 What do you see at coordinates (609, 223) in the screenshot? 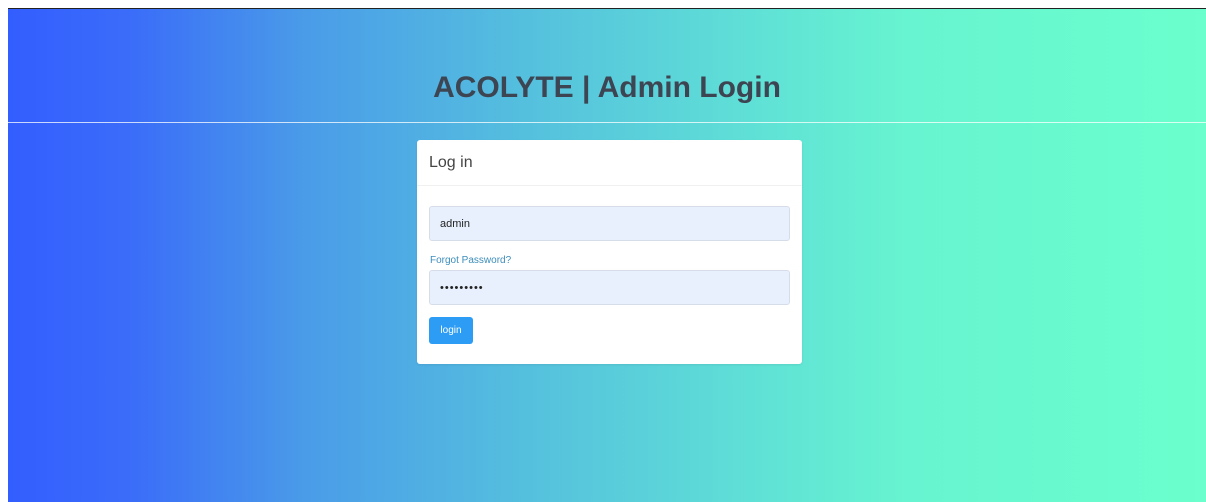
I see `username-input` at bounding box center [609, 223].